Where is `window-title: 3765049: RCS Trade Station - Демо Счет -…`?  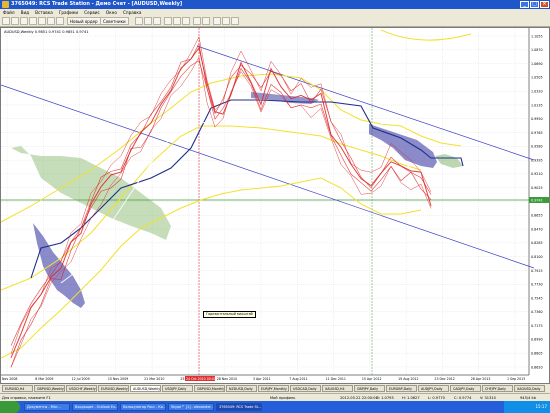
window-title: 3765049: RCS Trade Station - Демо Счет -… is located at coordinates (97, 4).